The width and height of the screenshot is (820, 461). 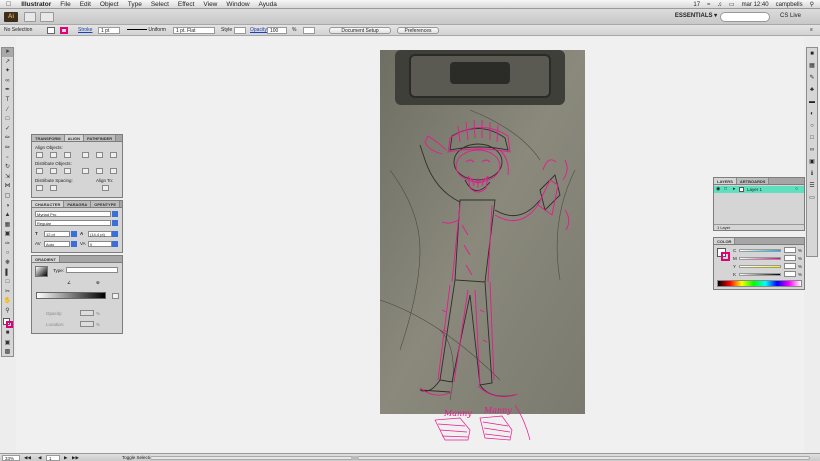 I want to click on document-setup-button: Document Setup, so click(x=360, y=30).